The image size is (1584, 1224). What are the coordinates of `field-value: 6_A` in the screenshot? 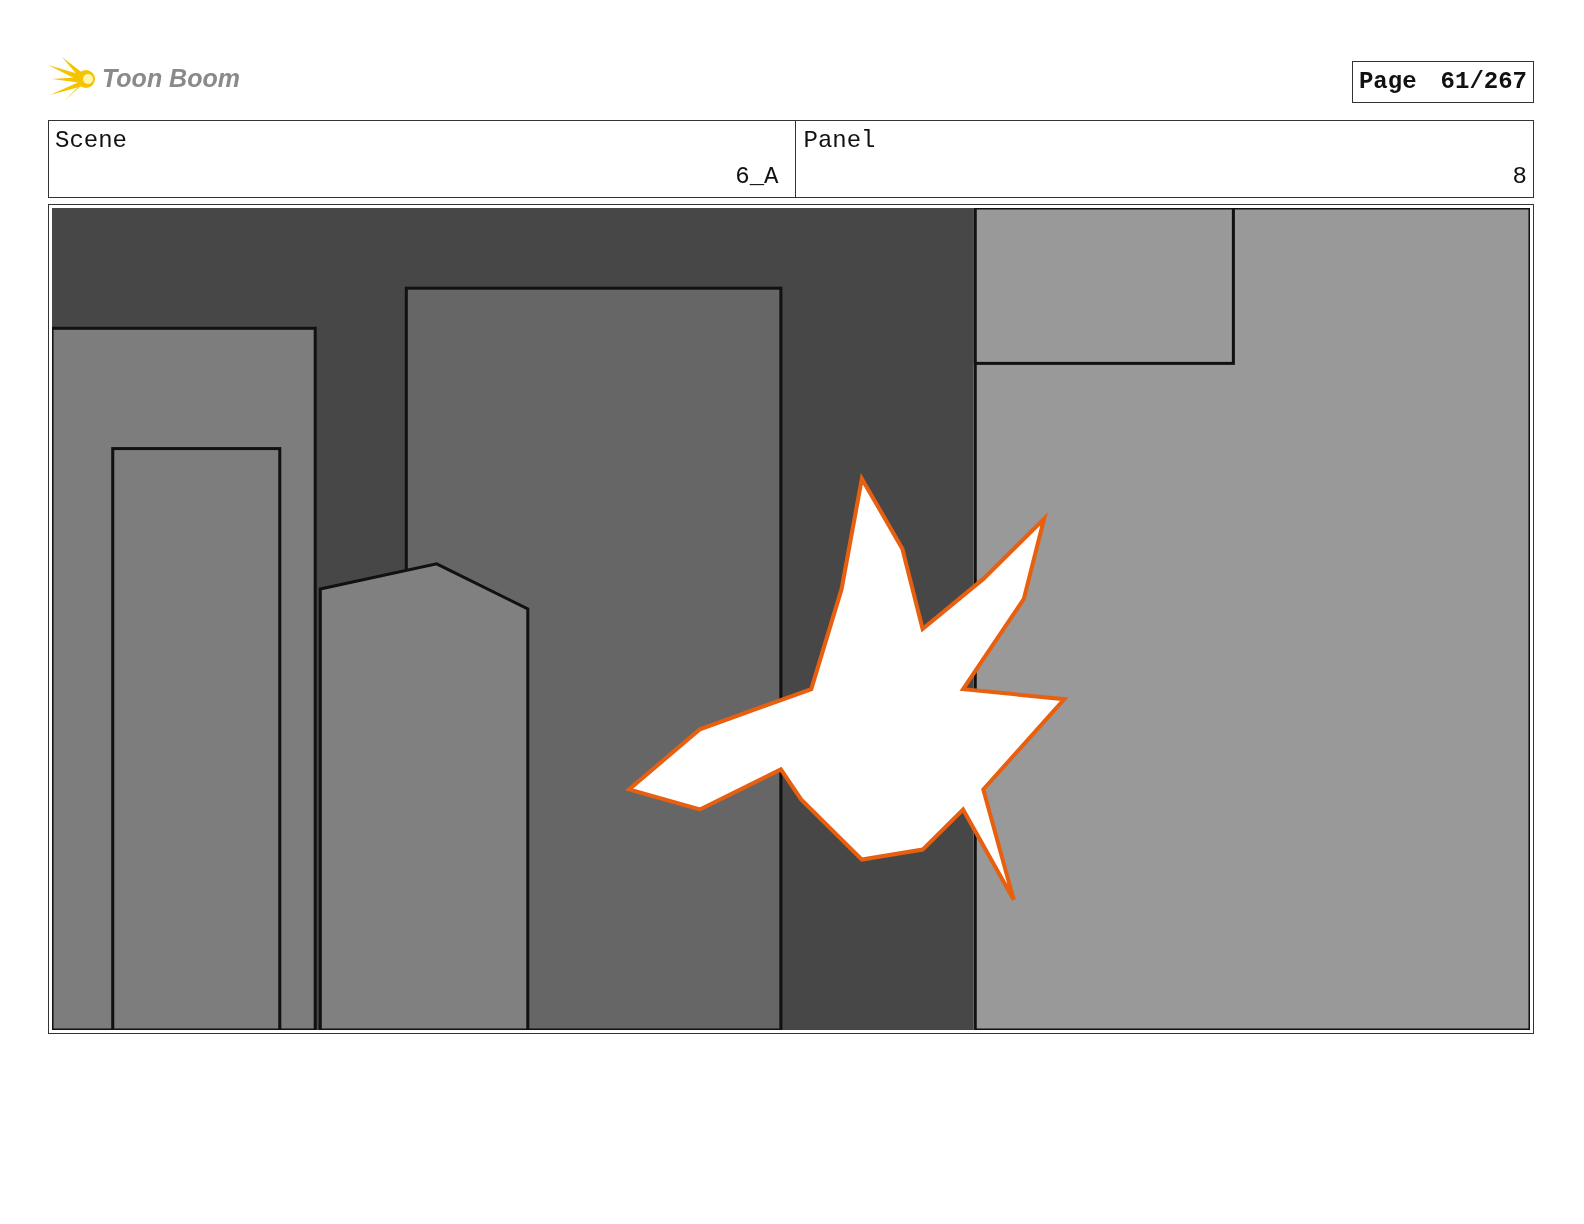 It's located at (757, 177).